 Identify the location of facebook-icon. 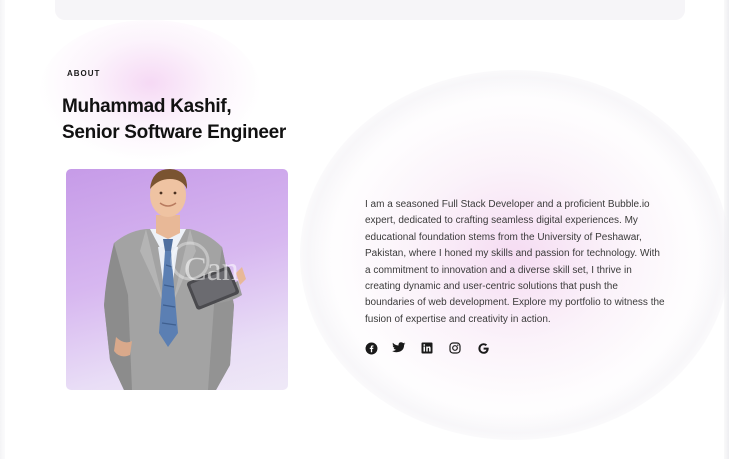
(371, 348).